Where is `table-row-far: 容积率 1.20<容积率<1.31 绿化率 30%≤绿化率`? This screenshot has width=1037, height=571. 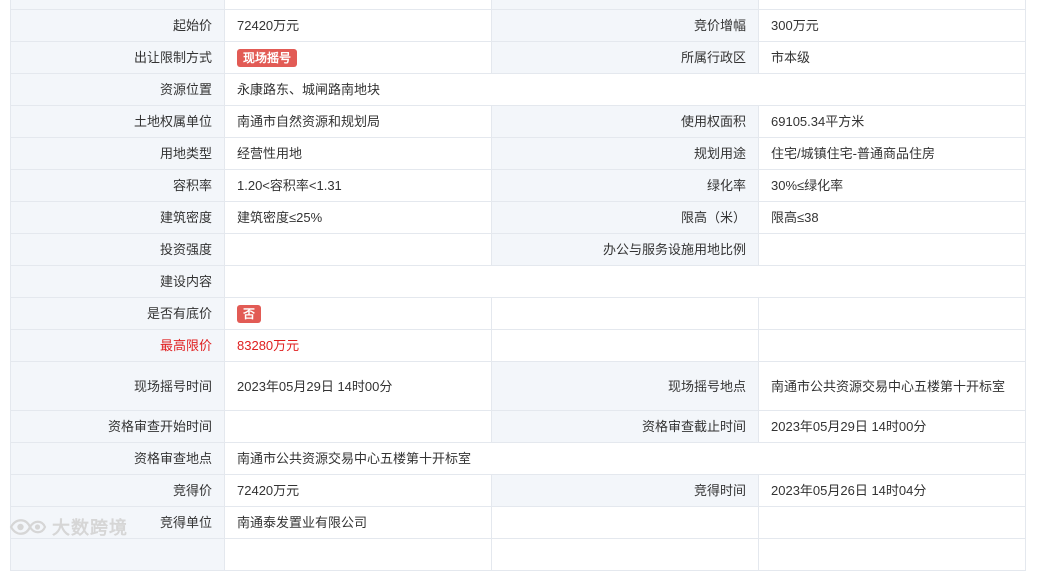
table-row-far: 容积率 1.20<容积率<1.31 绿化率 30%≤绿化率 is located at coordinates (518, 185).